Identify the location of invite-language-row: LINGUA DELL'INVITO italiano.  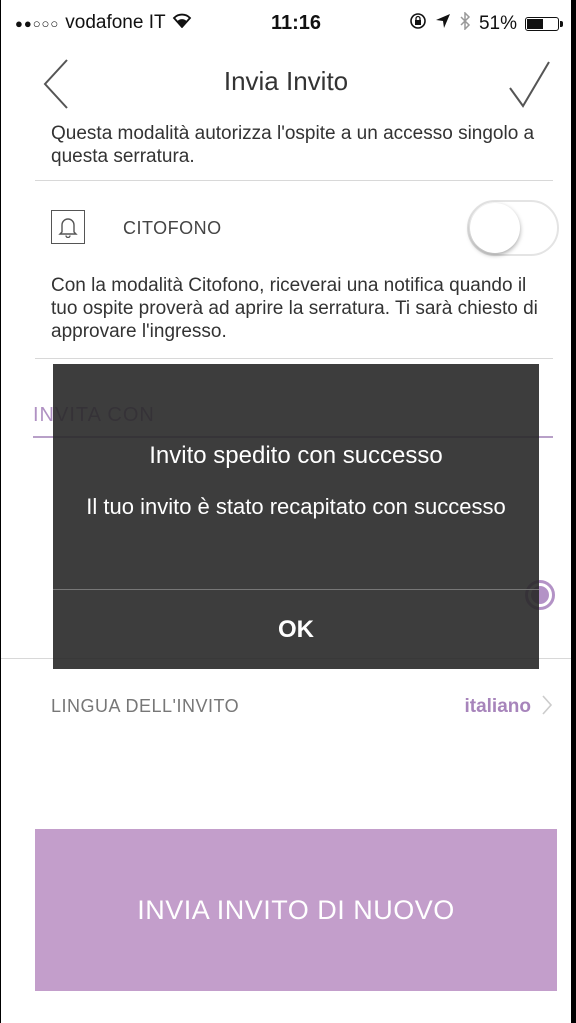
(286, 705).